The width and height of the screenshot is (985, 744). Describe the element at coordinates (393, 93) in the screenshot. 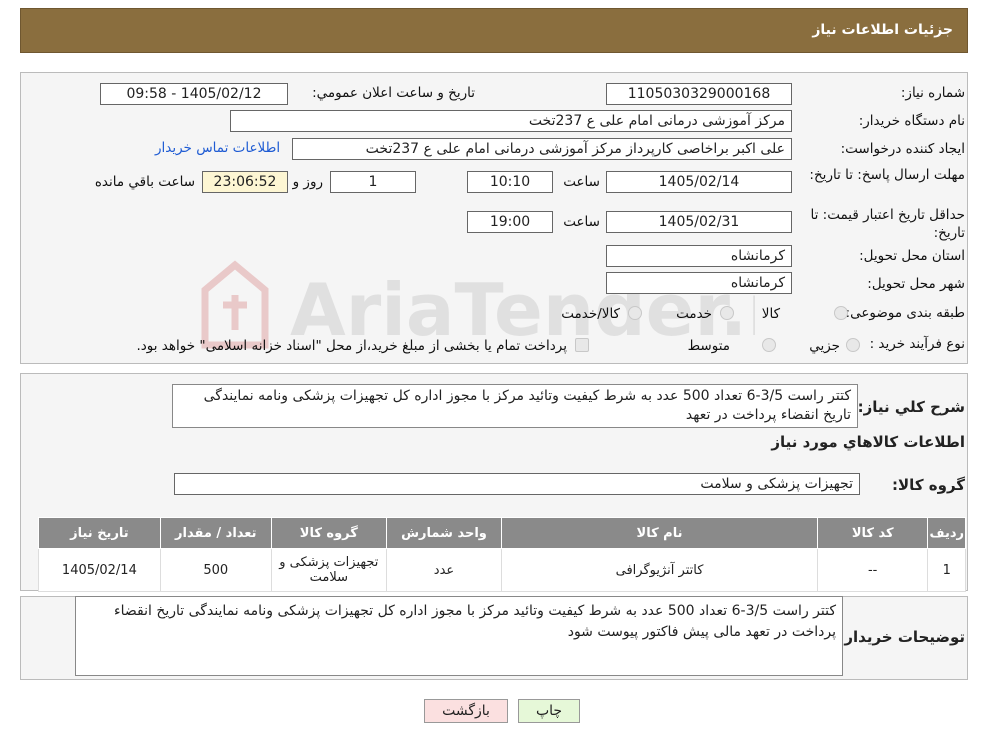

I see `announce-label: تاریخ و ساعت اعلان عمومي:` at that location.